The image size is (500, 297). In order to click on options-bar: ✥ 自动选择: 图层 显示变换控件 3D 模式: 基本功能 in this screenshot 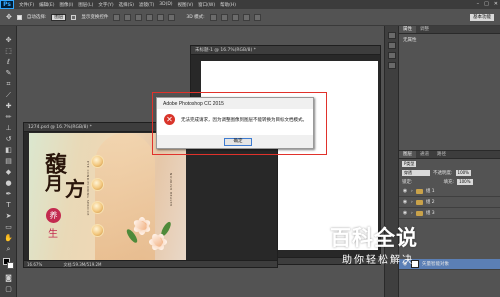, I will do `click(250, 17)`.